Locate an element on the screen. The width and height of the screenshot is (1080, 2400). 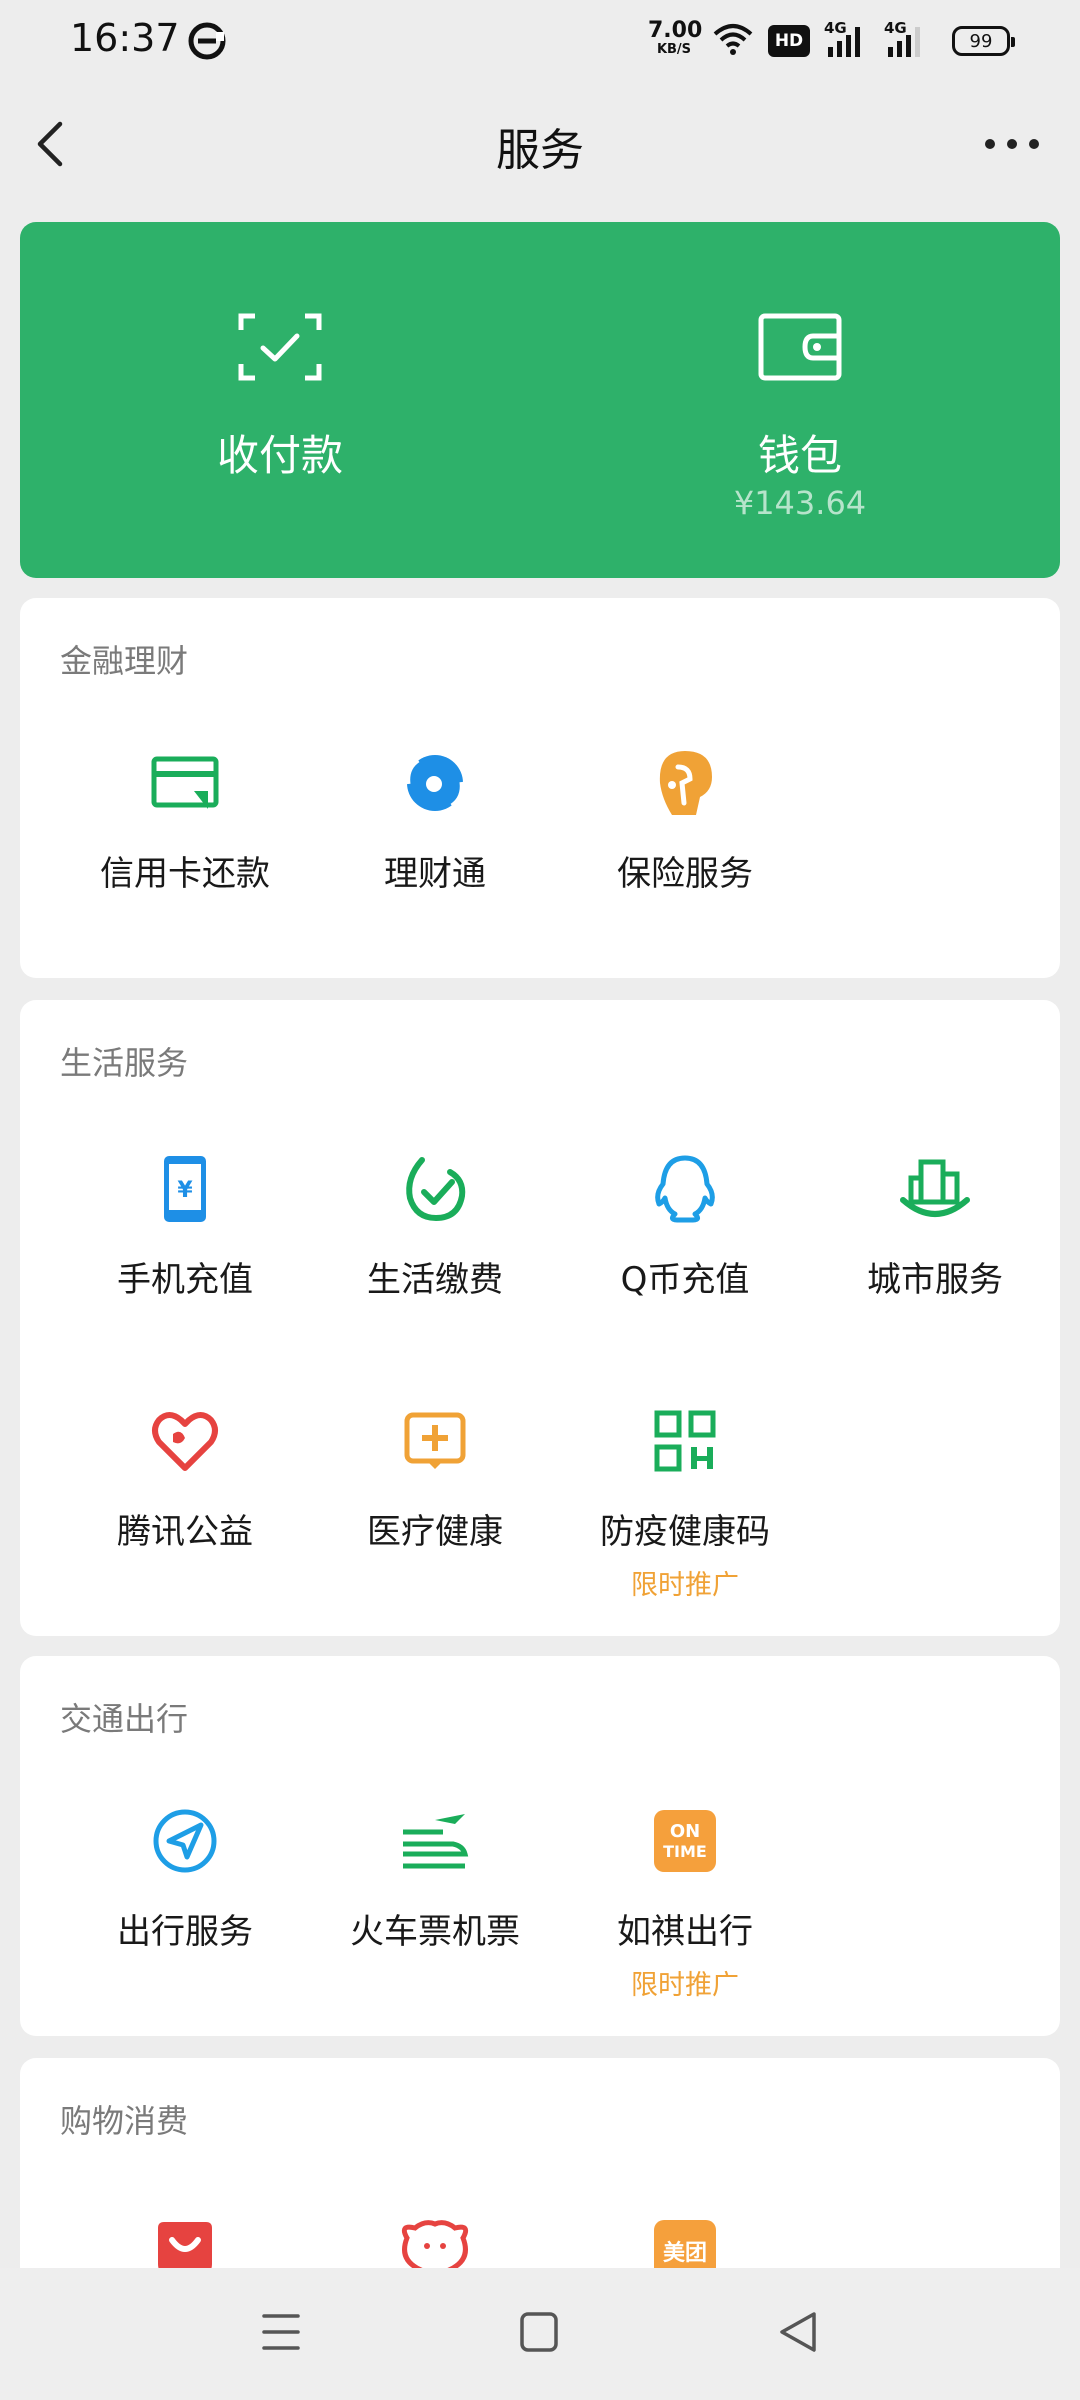
utility-payment-item: 生活缴费 is located at coordinates (435, 1222).